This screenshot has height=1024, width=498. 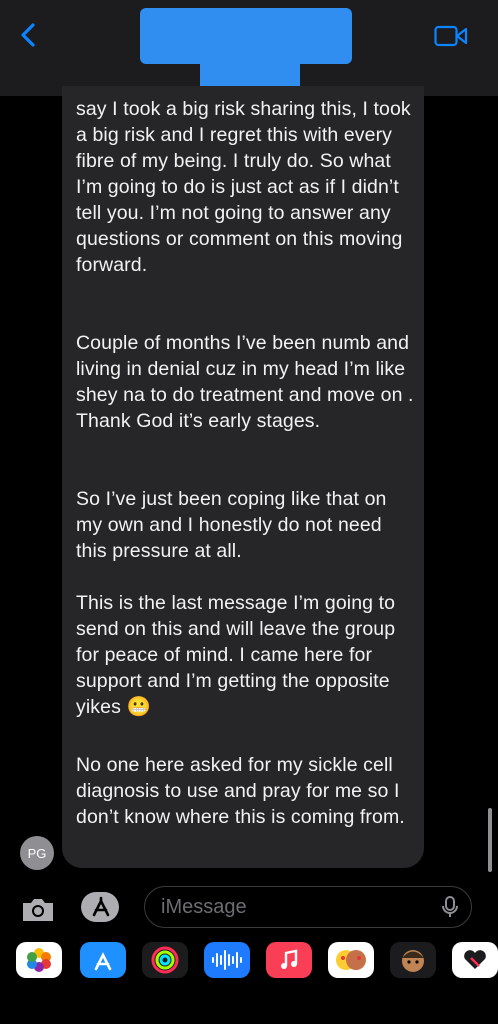 What do you see at coordinates (165, 960) in the screenshot?
I see `activity-rings-icon` at bounding box center [165, 960].